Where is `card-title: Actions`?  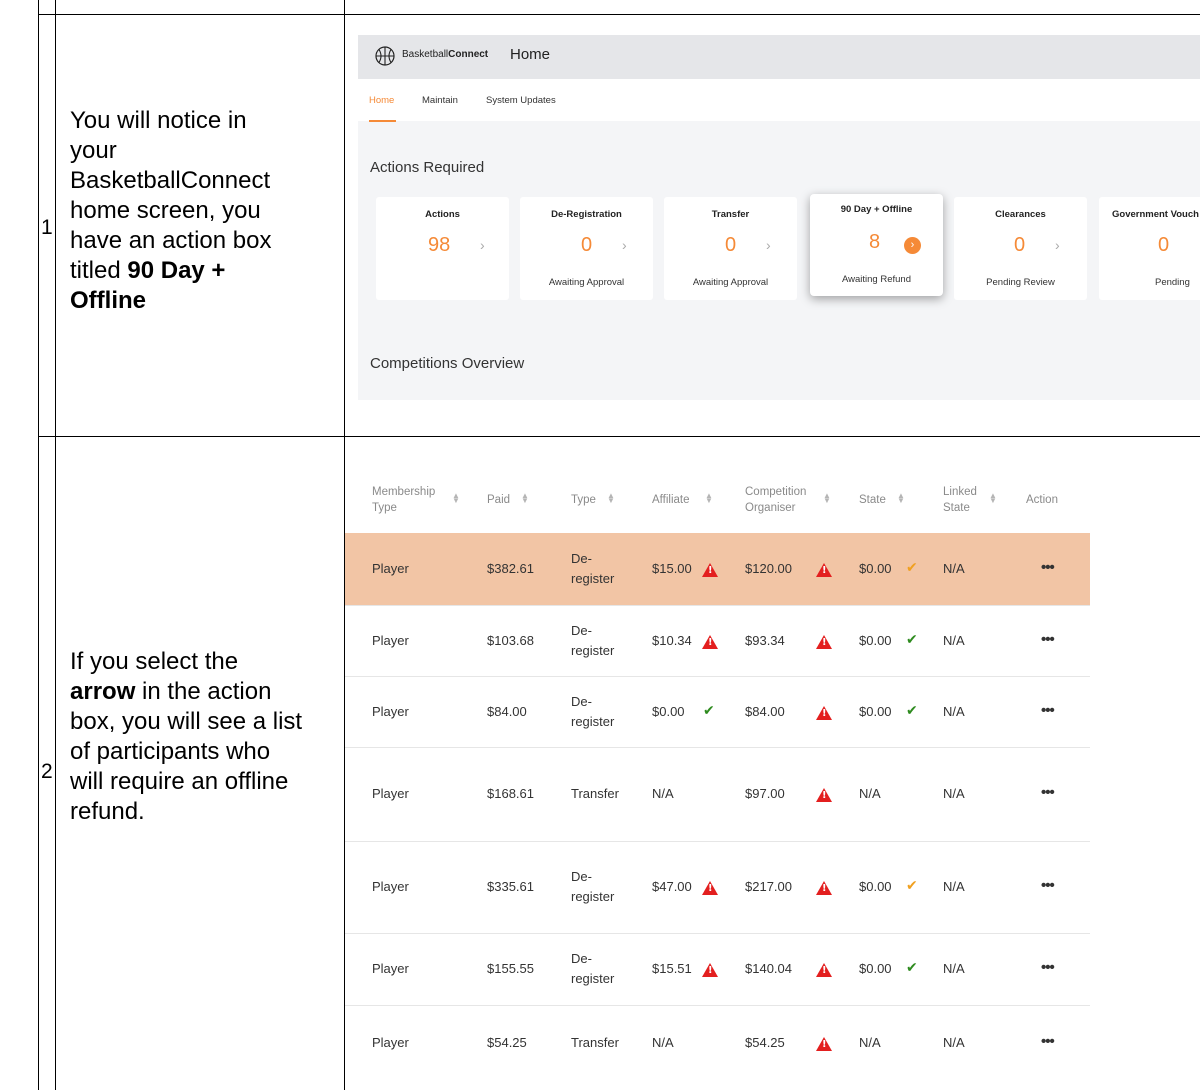 card-title: Actions is located at coordinates (442, 214).